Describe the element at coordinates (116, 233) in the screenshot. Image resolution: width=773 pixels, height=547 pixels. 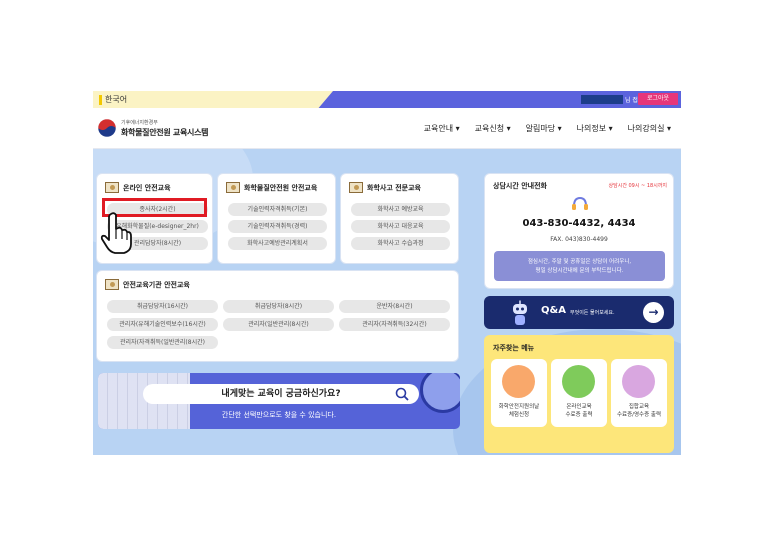
I see `hand-pointer-icon` at that location.